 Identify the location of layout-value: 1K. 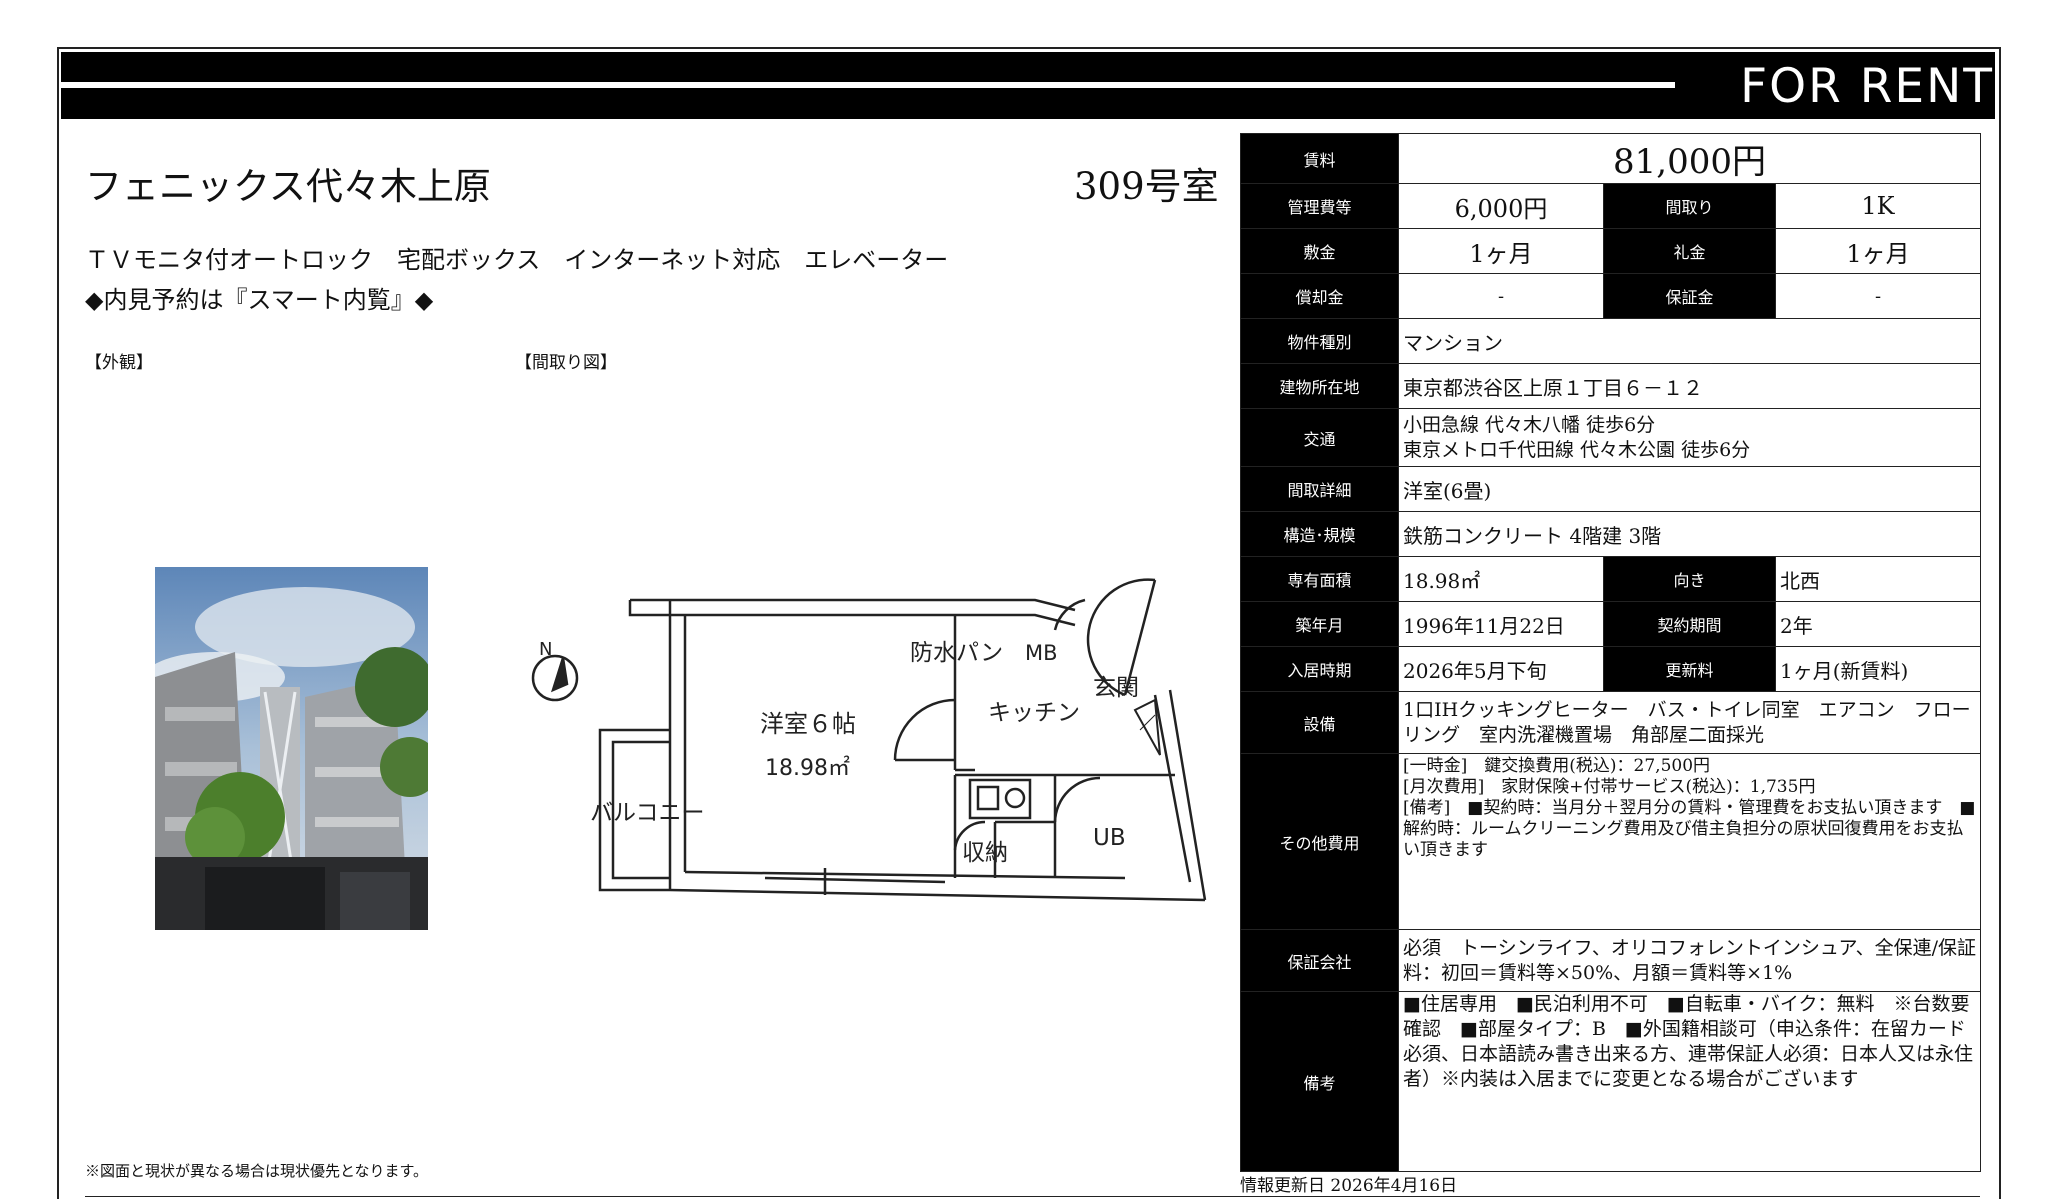
(1878, 206).